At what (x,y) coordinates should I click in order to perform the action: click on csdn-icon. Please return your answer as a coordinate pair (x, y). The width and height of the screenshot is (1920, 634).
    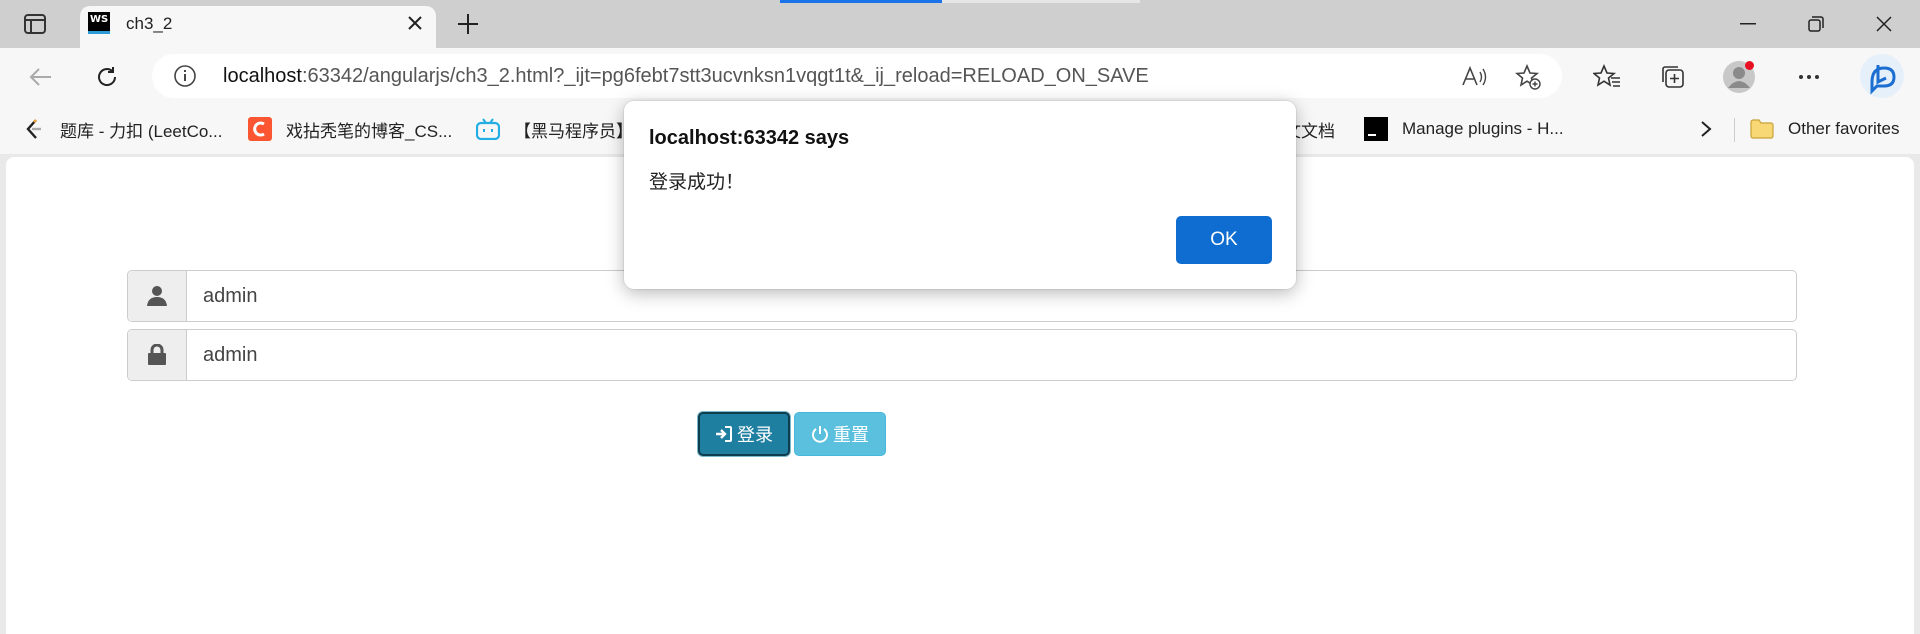
    Looking at the image, I should click on (260, 129).